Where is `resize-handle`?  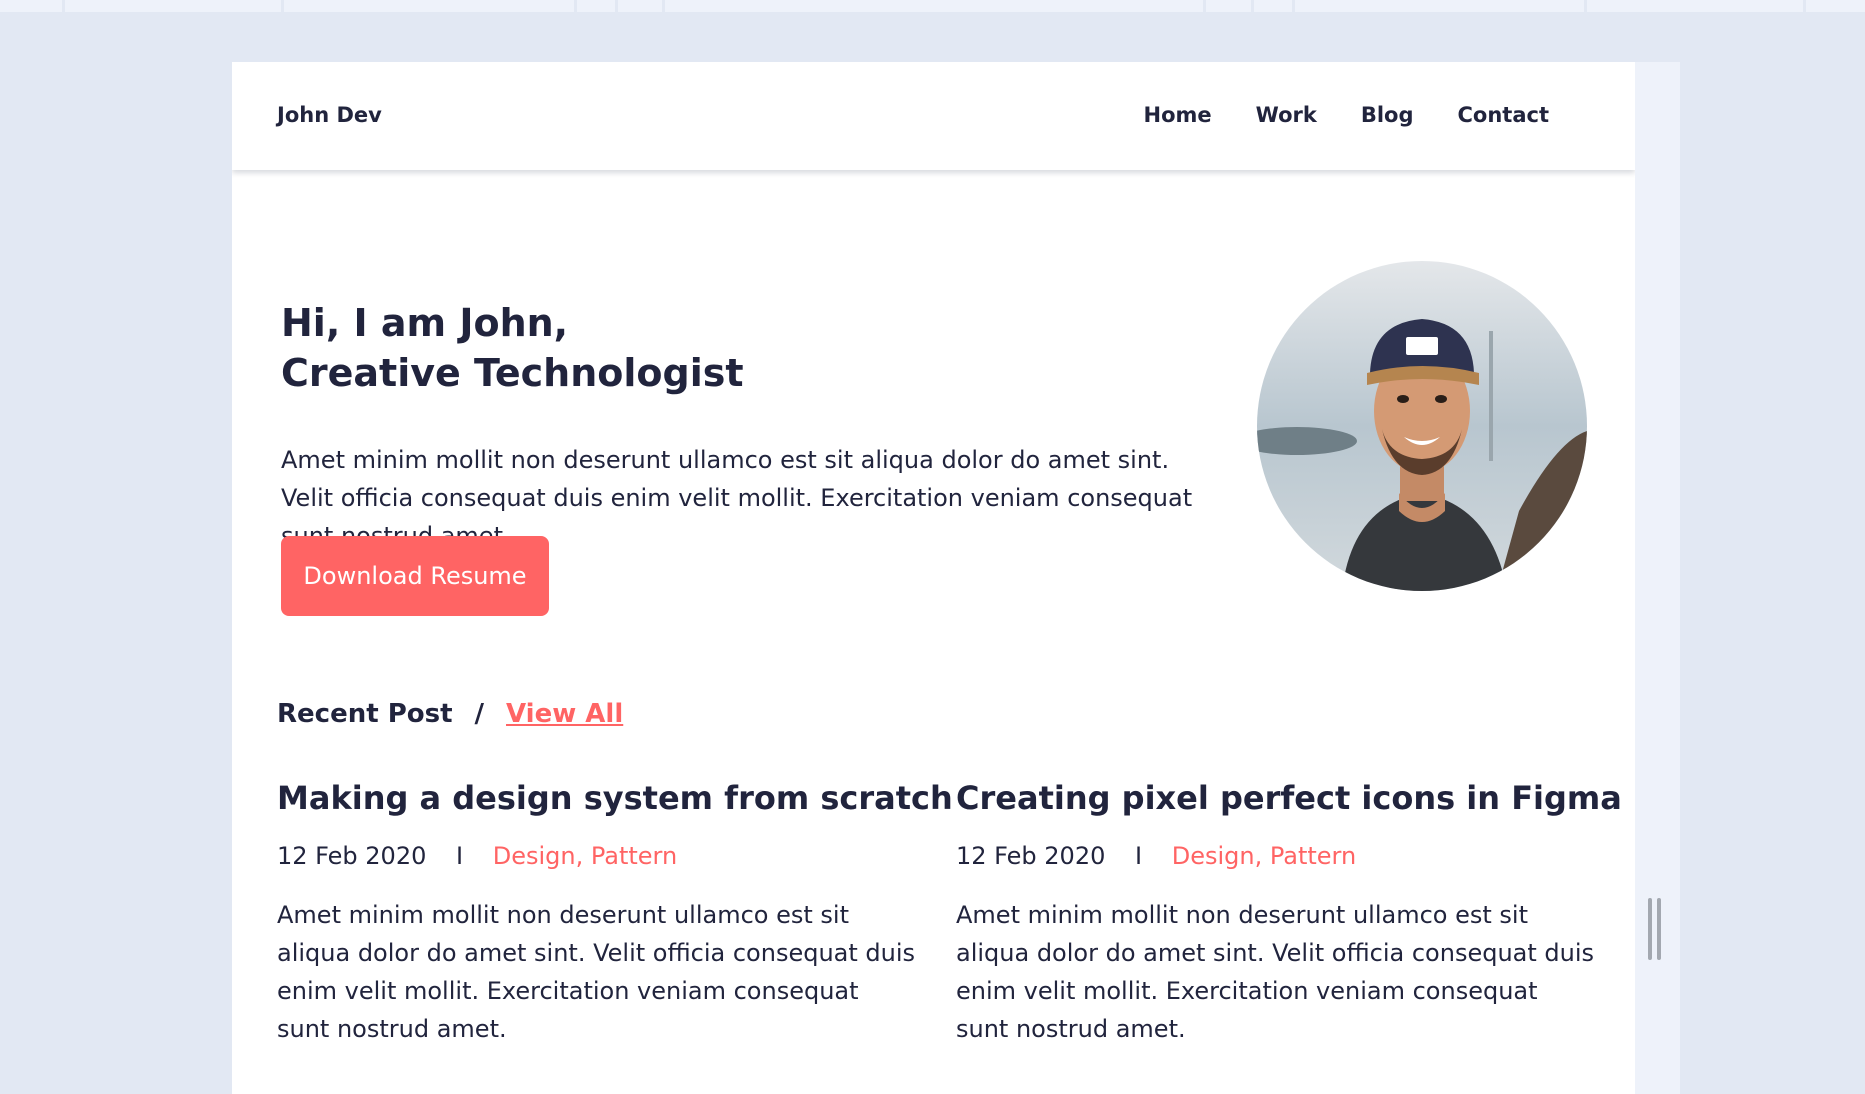
resize-handle is located at coordinates (1656, 929).